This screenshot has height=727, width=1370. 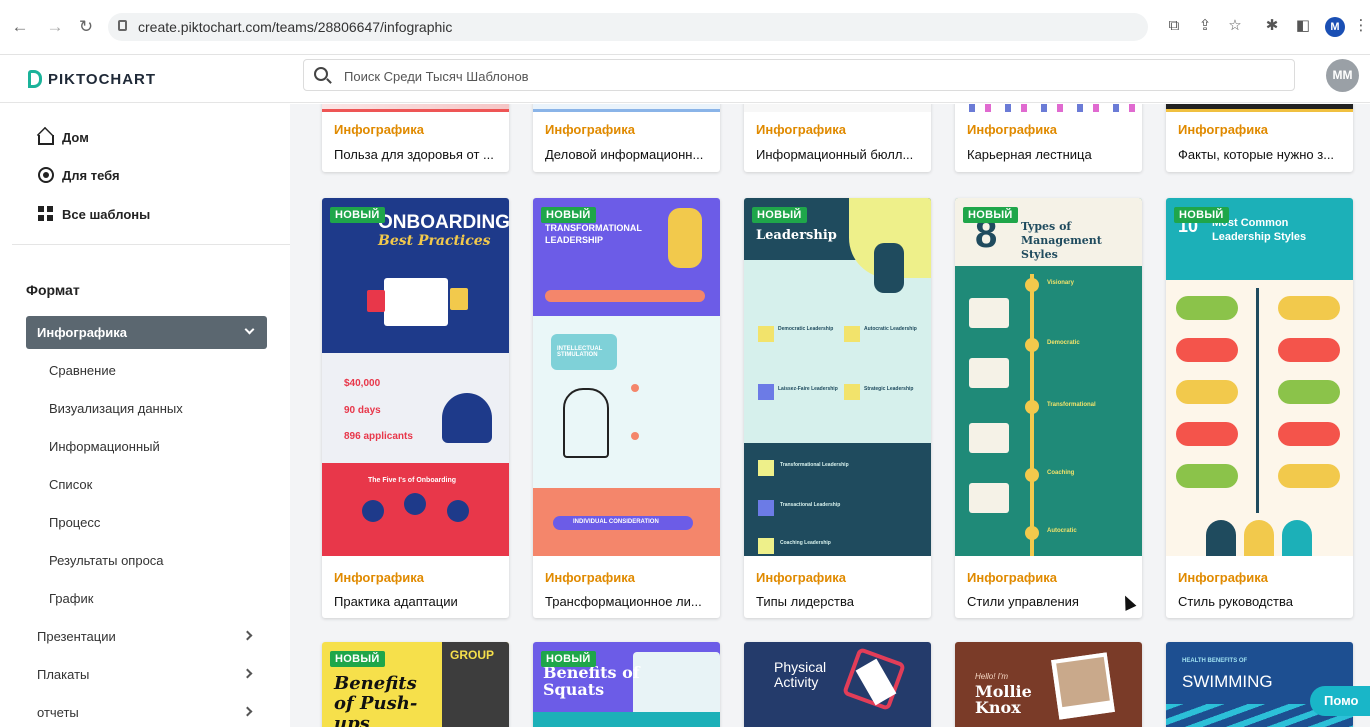 What do you see at coordinates (104, 446) in the screenshot?
I see `format-sub-informational: Информационный` at bounding box center [104, 446].